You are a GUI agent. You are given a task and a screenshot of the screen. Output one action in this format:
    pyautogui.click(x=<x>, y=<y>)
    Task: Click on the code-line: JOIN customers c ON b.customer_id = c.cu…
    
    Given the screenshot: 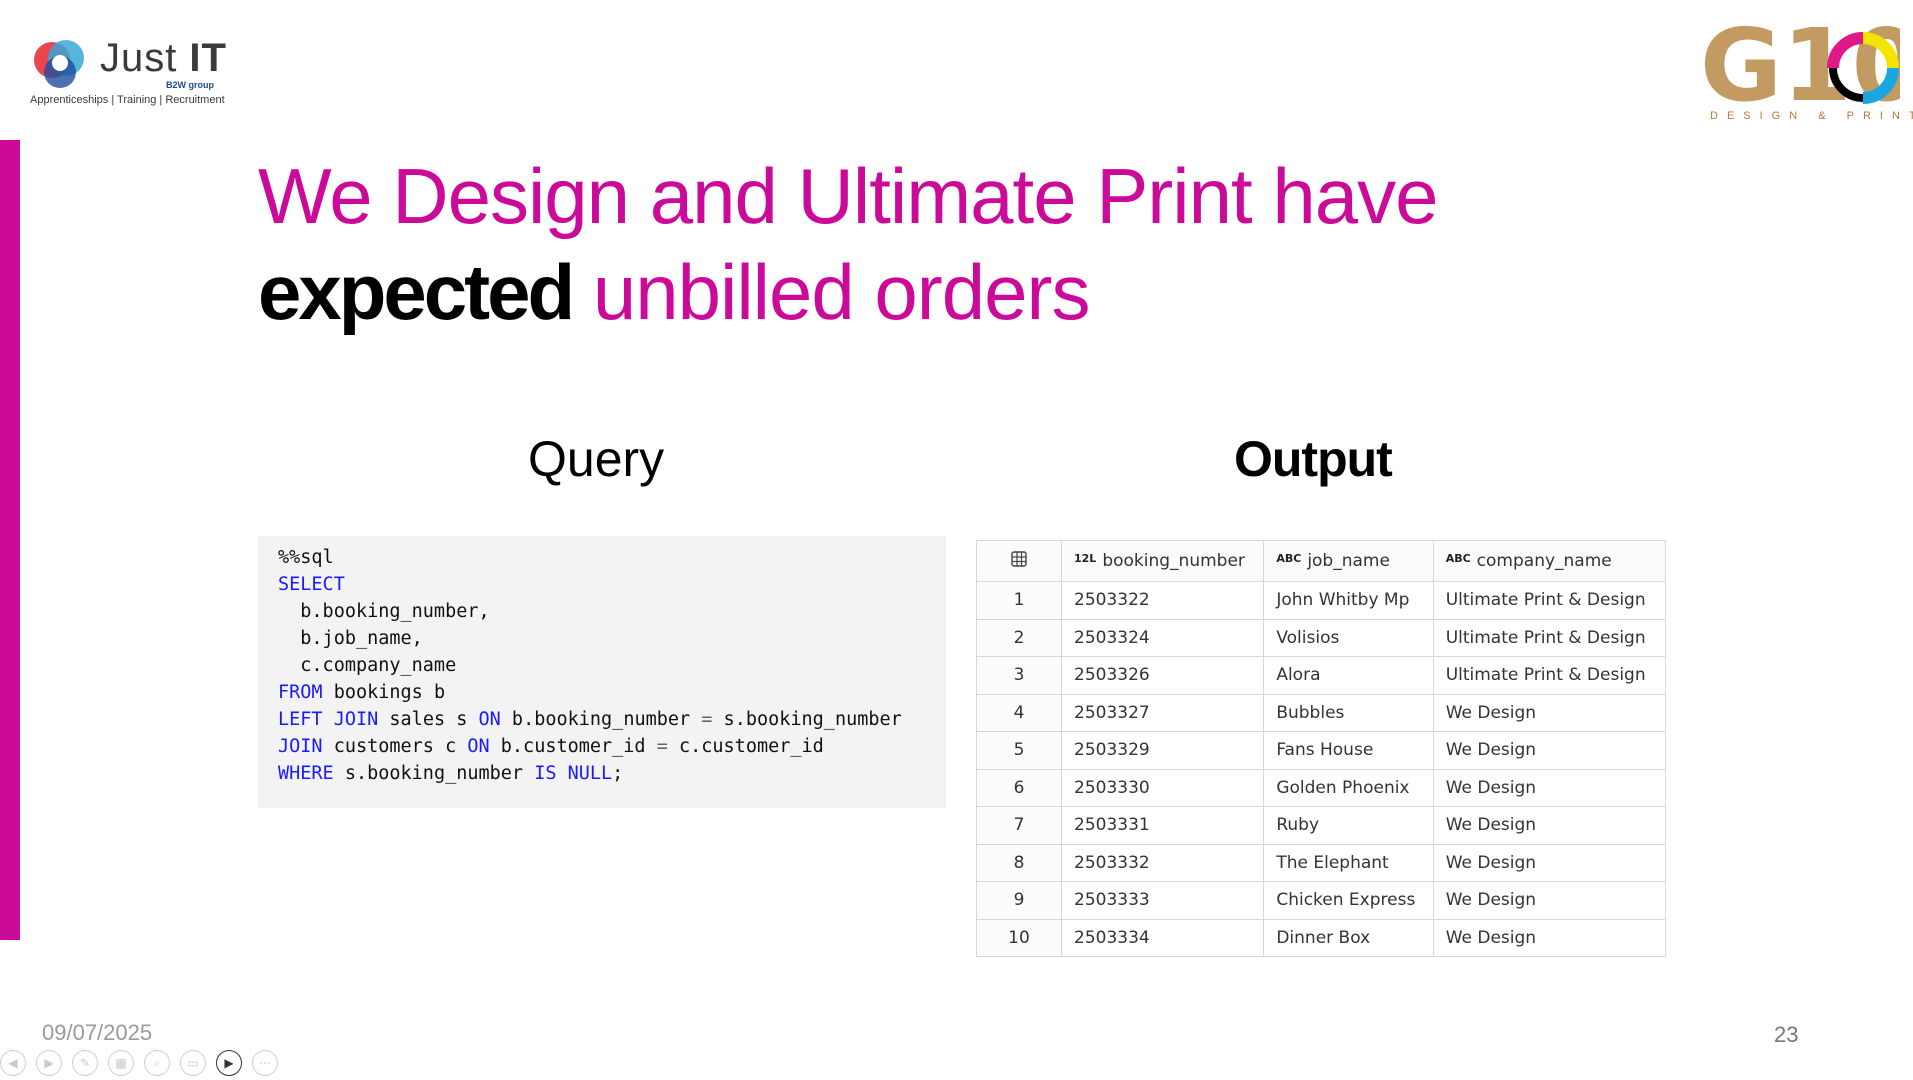 What is the action you would take?
    pyautogui.click(x=551, y=746)
    